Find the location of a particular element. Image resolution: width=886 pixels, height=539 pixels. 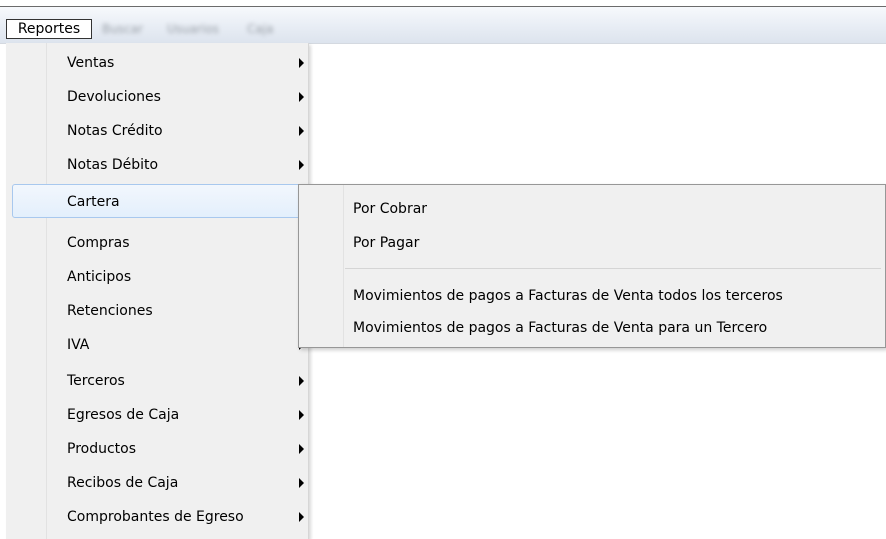

menu-item-label: Terceros is located at coordinates (96, 381).